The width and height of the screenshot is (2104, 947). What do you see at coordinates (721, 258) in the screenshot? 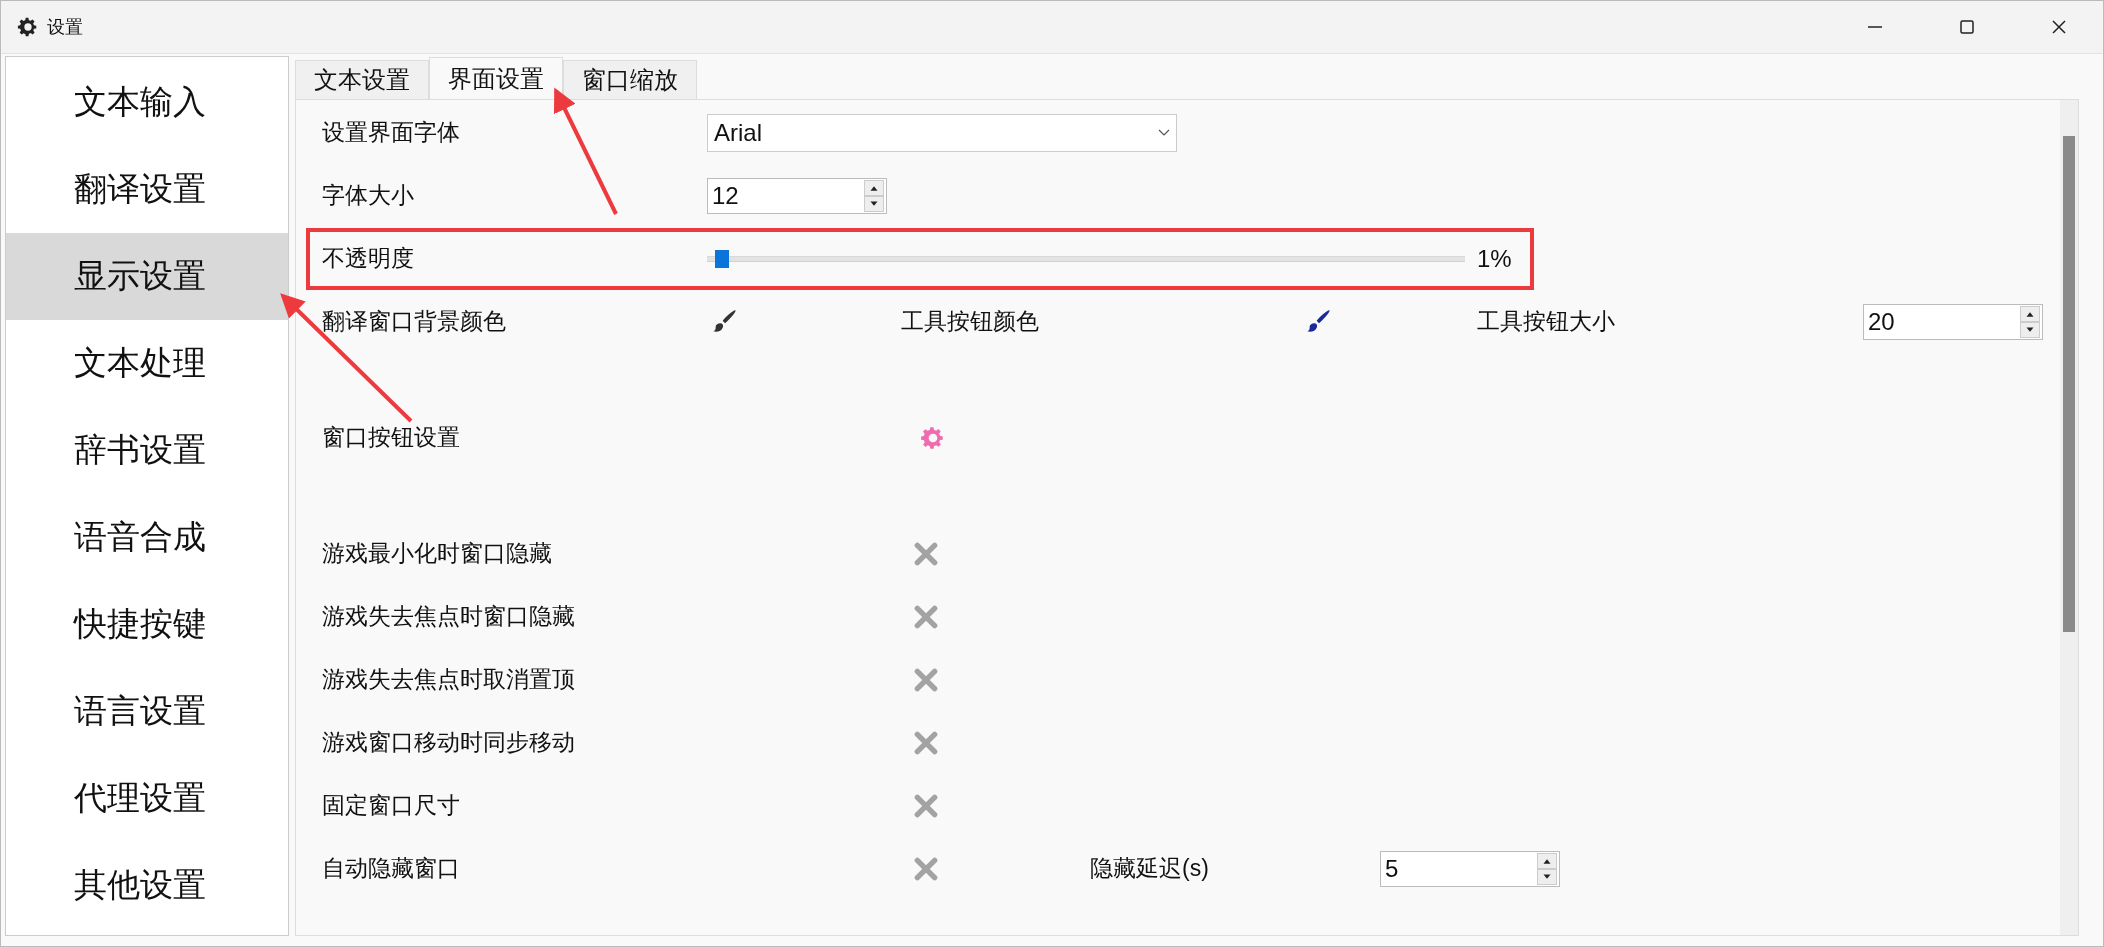
I see `slider-thumb` at bounding box center [721, 258].